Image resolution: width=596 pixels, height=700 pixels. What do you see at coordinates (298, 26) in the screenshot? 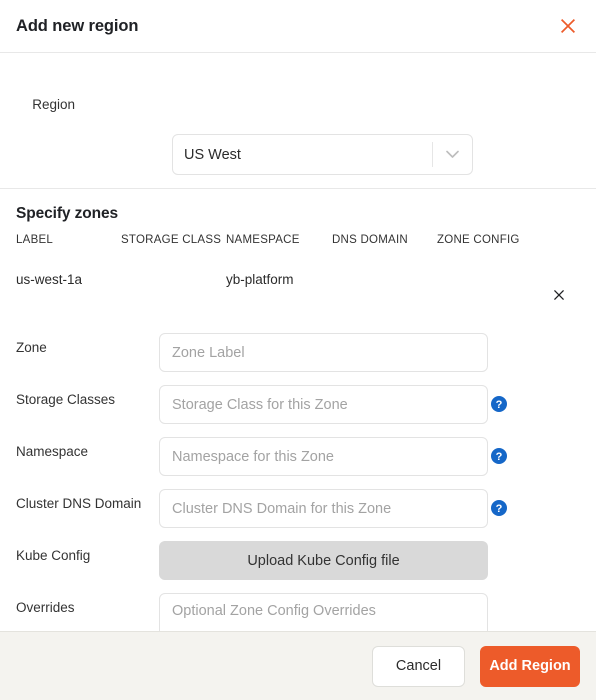
I see `modal-header: Add new region` at bounding box center [298, 26].